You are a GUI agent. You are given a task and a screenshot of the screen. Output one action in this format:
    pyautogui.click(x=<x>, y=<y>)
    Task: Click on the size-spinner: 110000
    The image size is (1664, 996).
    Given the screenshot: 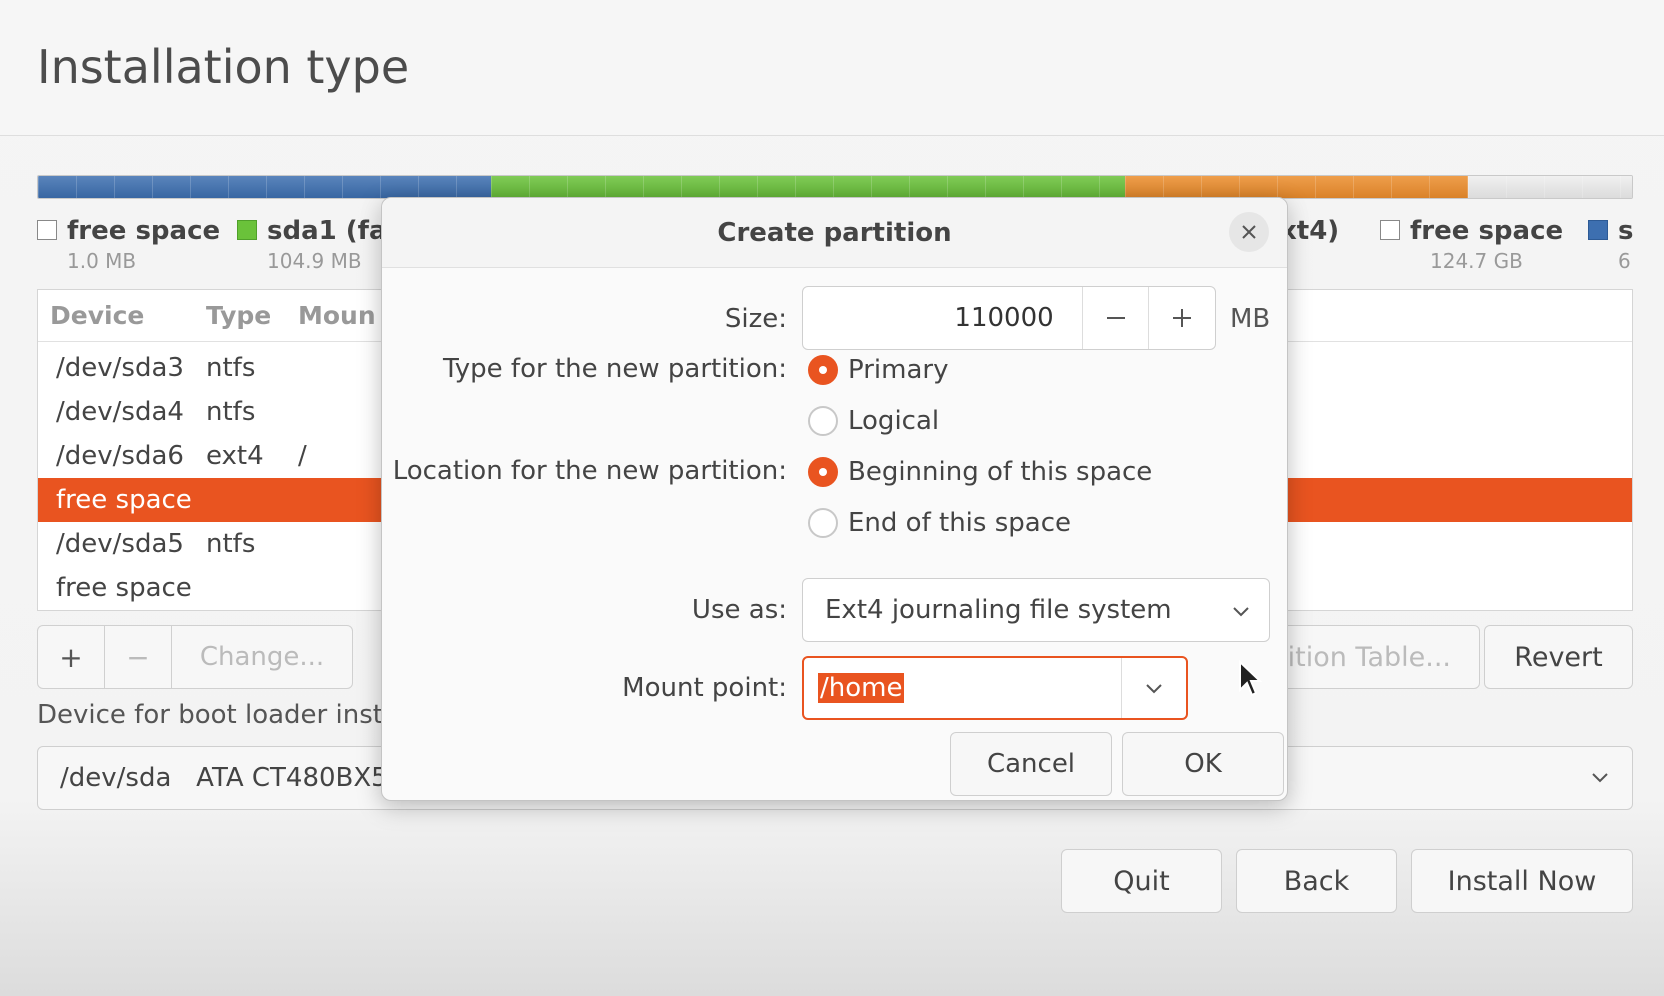 What is the action you would take?
    pyautogui.click(x=1009, y=318)
    